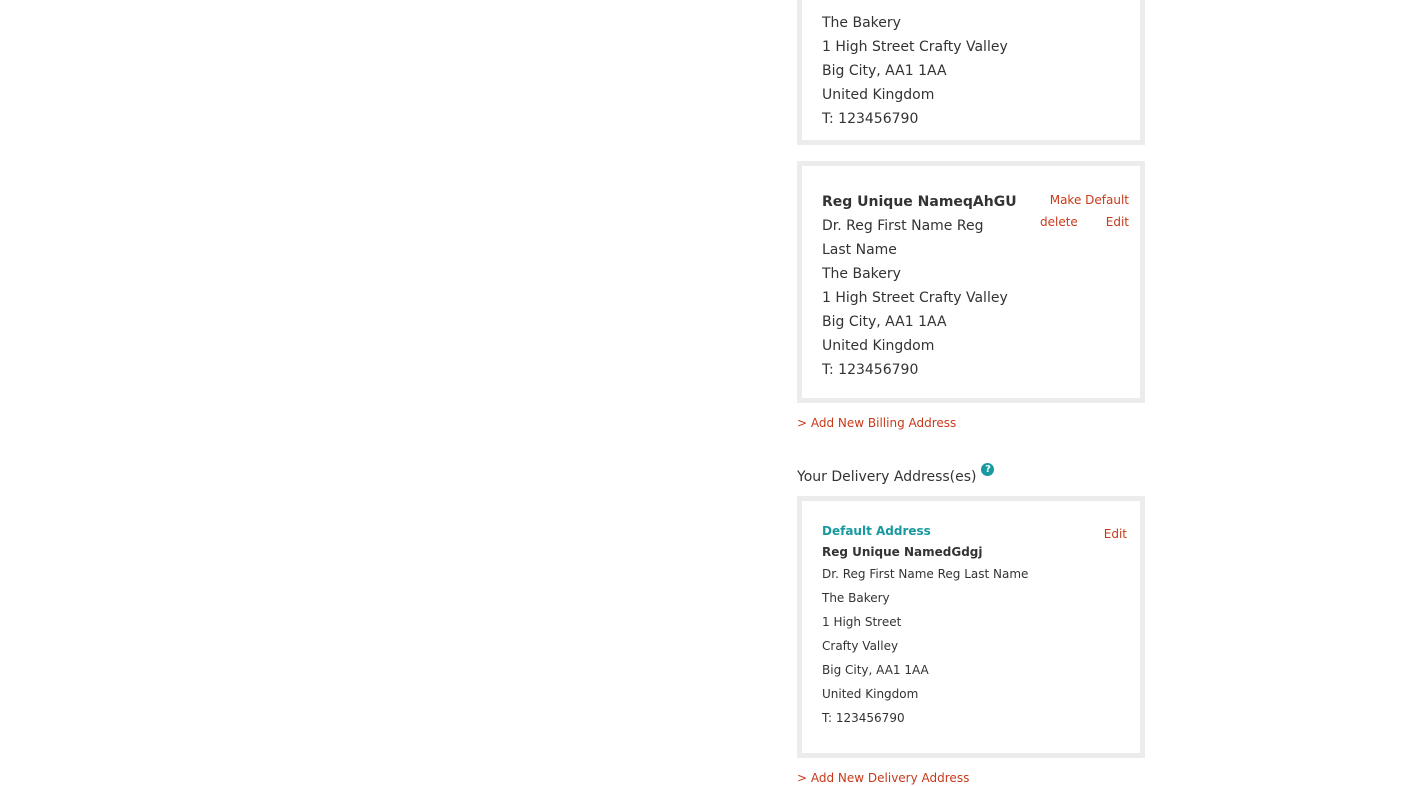  What do you see at coordinates (860, 646) in the screenshot?
I see `address-locality: Crafty Valley` at bounding box center [860, 646].